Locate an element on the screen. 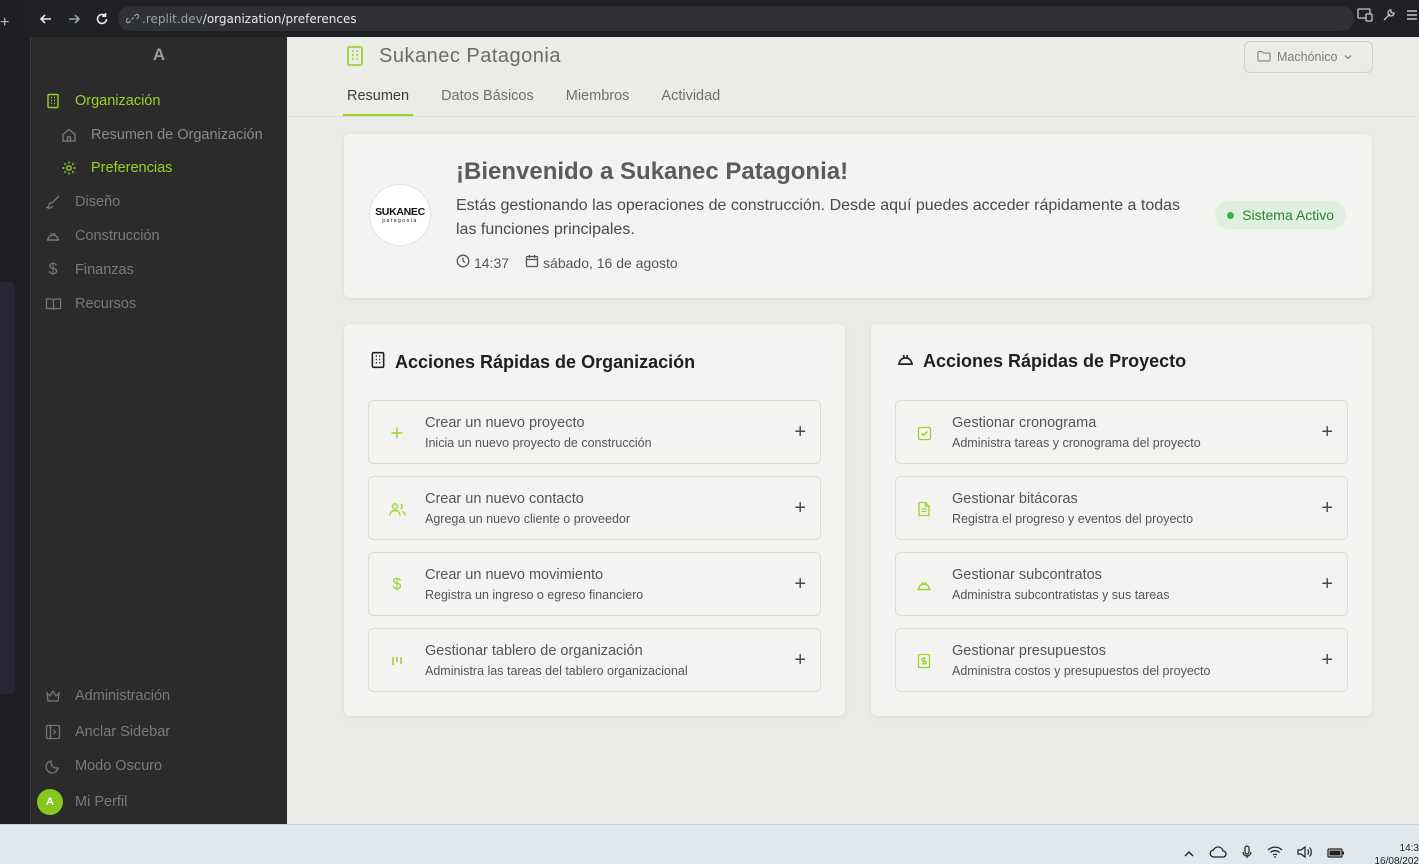  taskbar-clock: 14:3 16/08/202 is located at coordinates (1390, 853).